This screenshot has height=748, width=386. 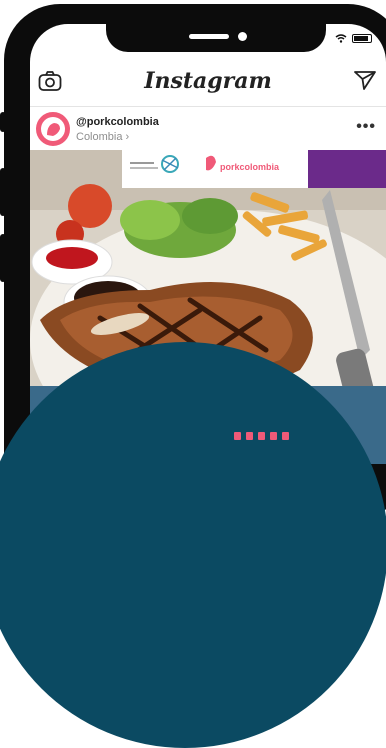 What do you see at coordinates (208, 106) in the screenshot?
I see `header-divider` at bounding box center [208, 106].